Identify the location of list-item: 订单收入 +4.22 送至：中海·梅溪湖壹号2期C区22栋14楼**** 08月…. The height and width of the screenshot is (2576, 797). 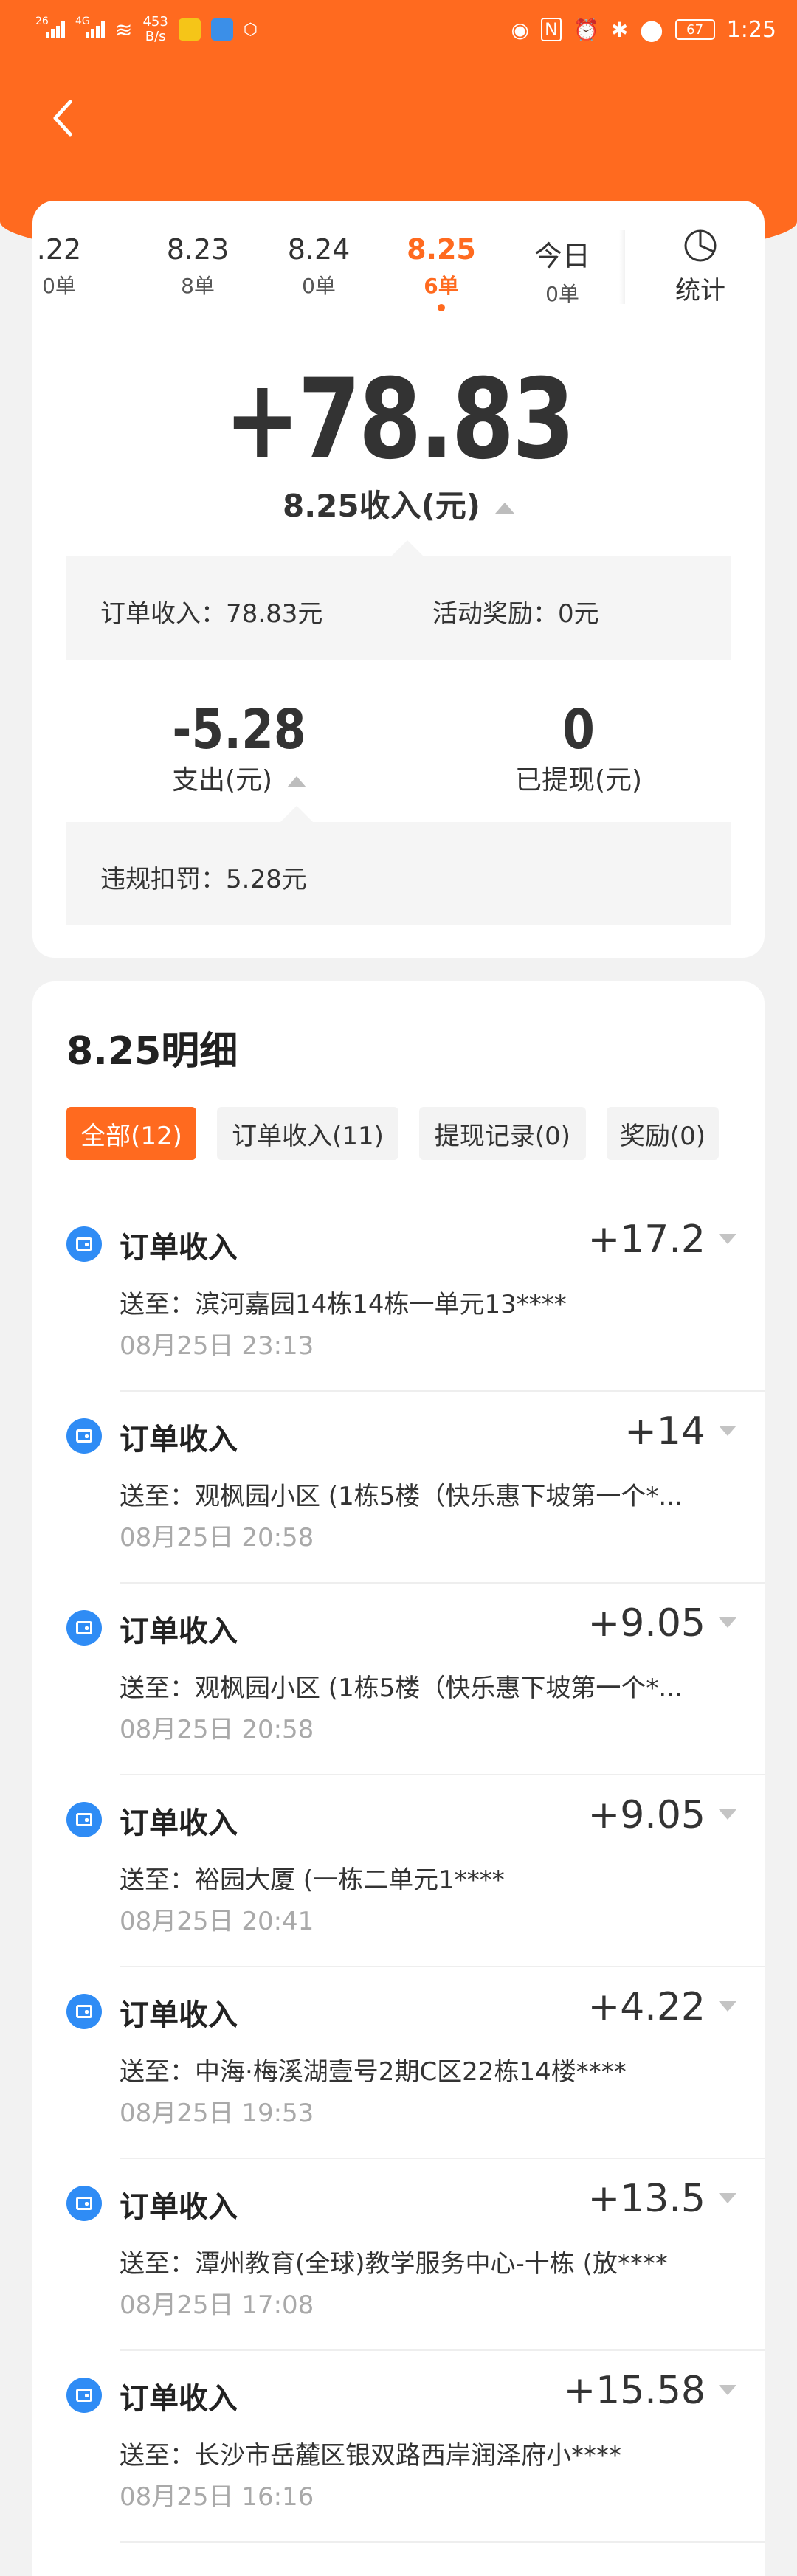
(398, 2063).